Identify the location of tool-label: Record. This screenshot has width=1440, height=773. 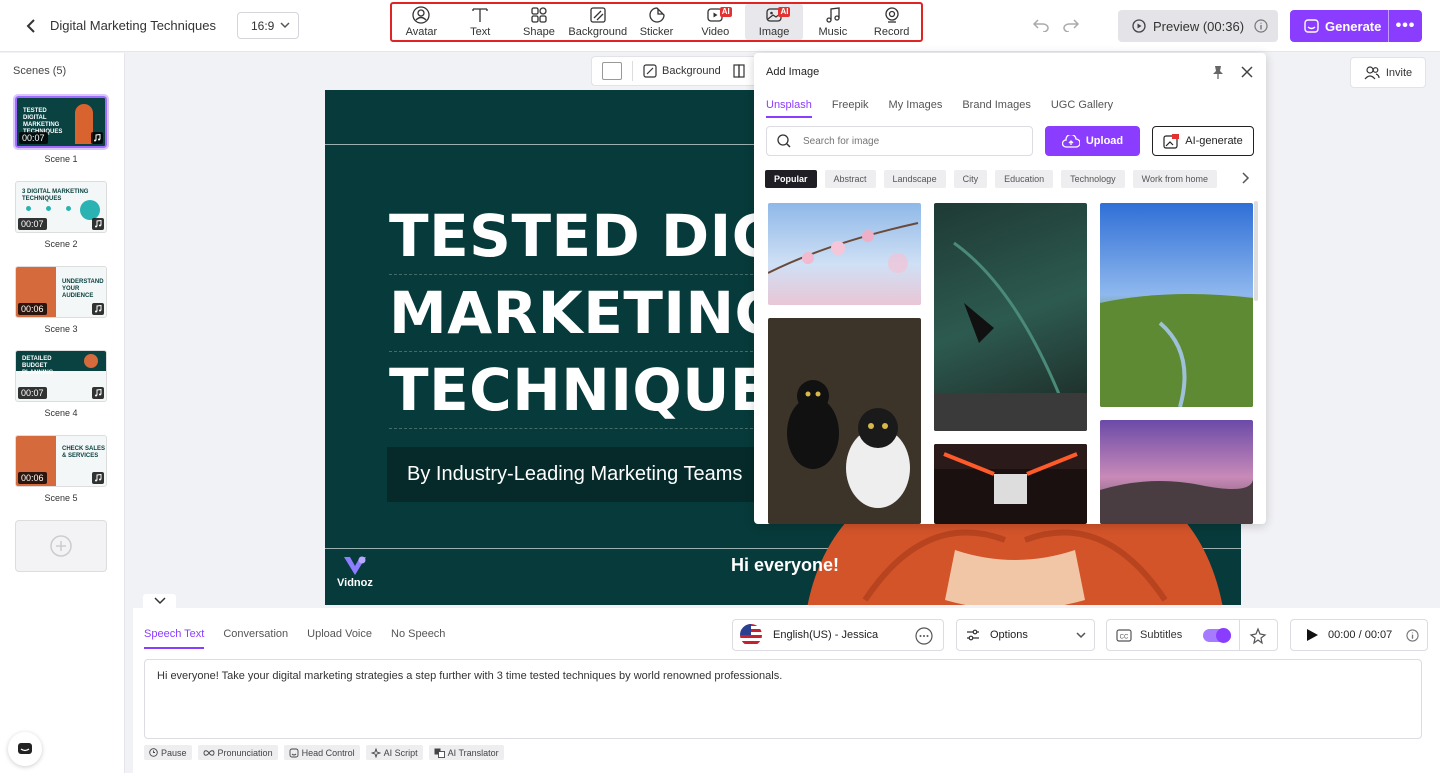
(891, 32).